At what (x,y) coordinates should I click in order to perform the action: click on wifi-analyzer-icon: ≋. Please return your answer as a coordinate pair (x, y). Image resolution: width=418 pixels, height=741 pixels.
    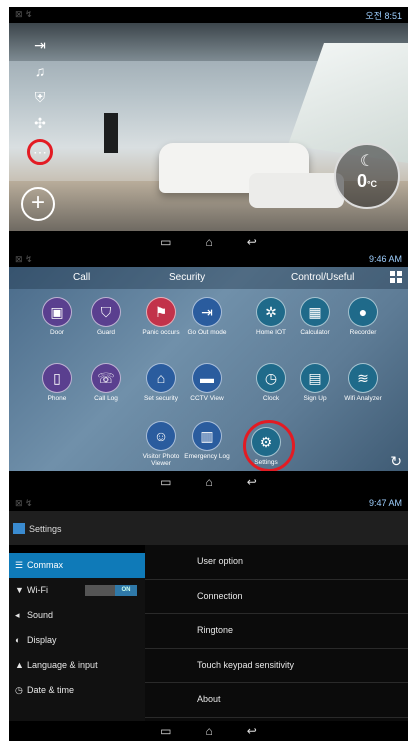
    Looking at the image, I should click on (363, 378).